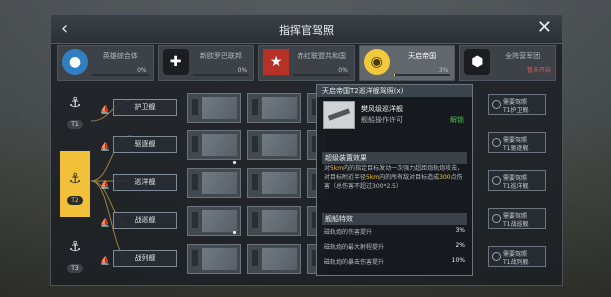  Describe the element at coordinates (382, 109) in the screenshot. I see `item-name: 樊风级巡洋舰` at that location.